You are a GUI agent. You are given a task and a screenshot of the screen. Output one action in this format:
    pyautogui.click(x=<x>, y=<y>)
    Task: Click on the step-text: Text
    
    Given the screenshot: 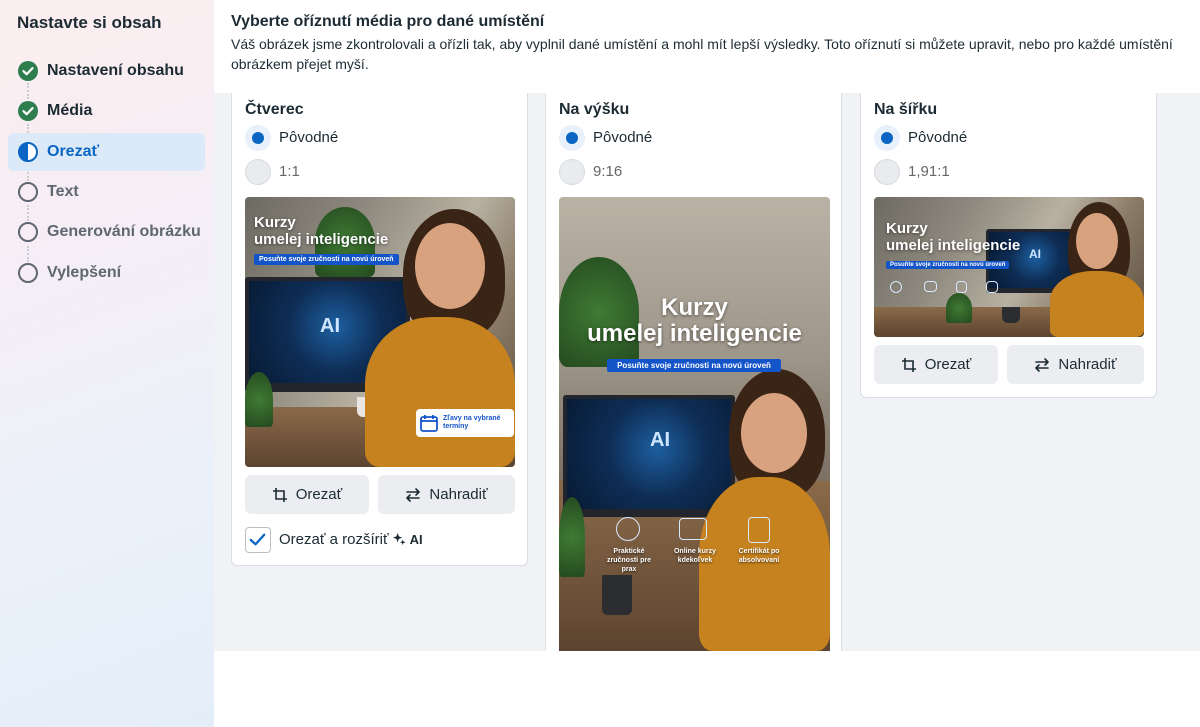 What is the action you would take?
    pyautogui.click(x=106, y=192)
    